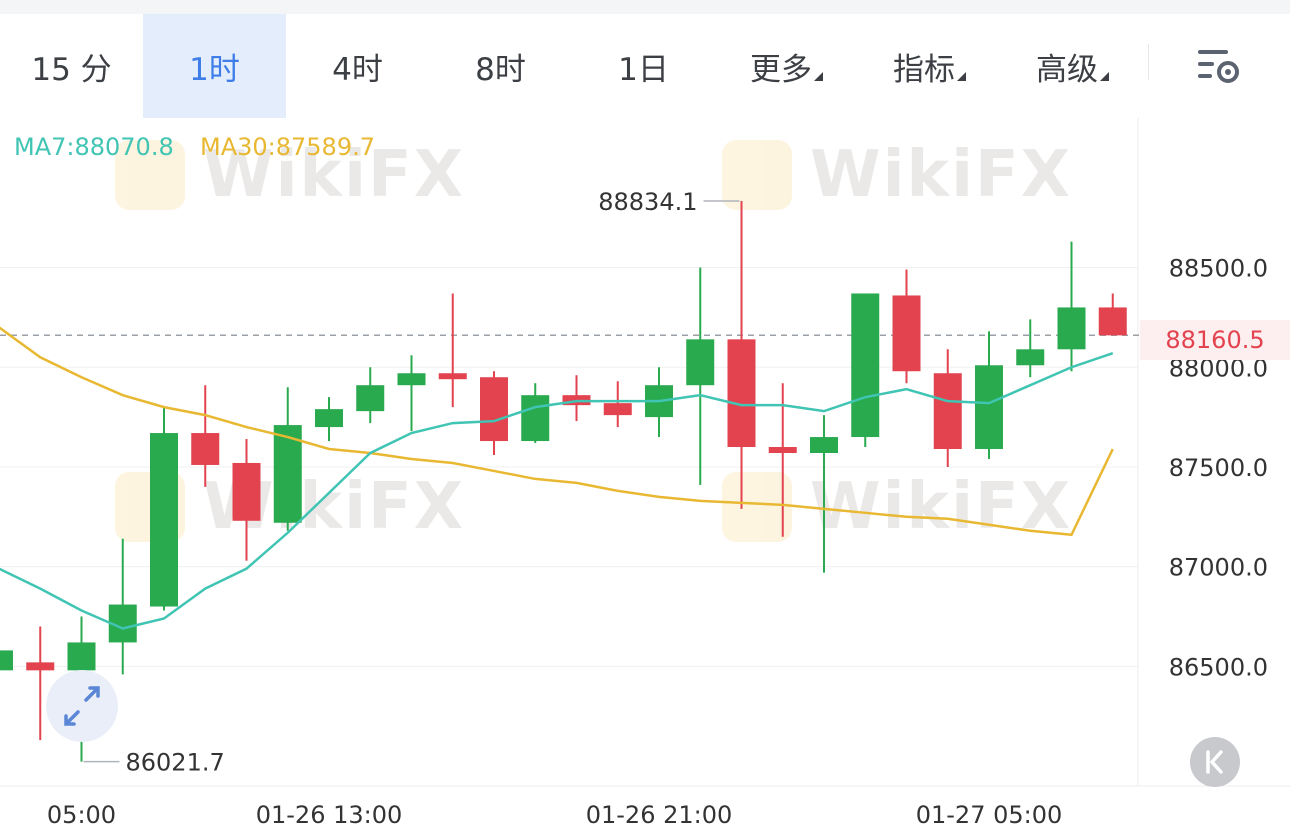  What do you see at coordinates (357, 69) in the screenshot?
I see `tab-label: 4时` at bounding box center [357, 69].